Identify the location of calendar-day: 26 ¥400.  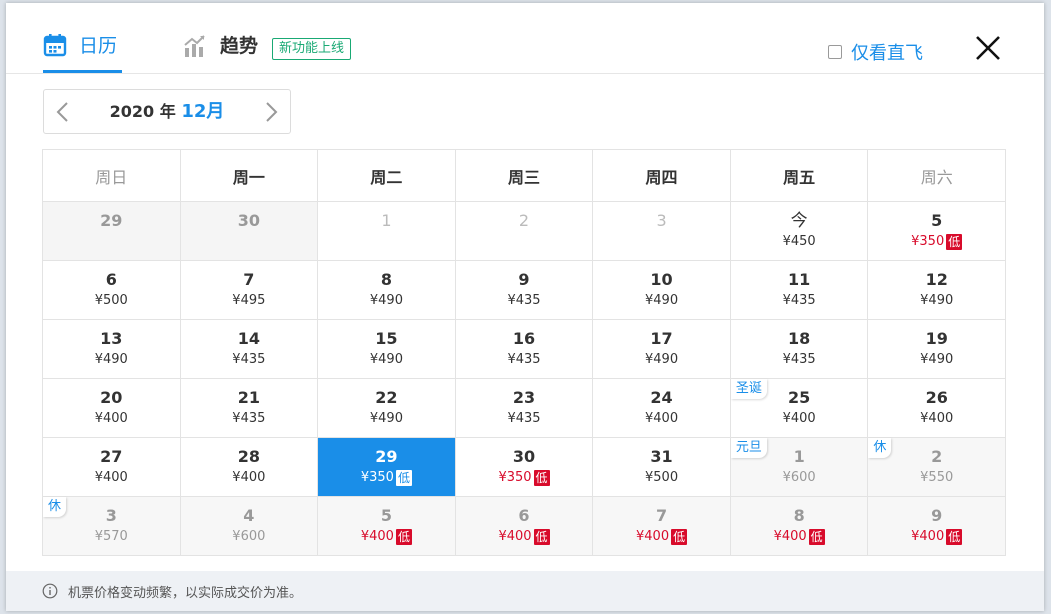
(937, 408).